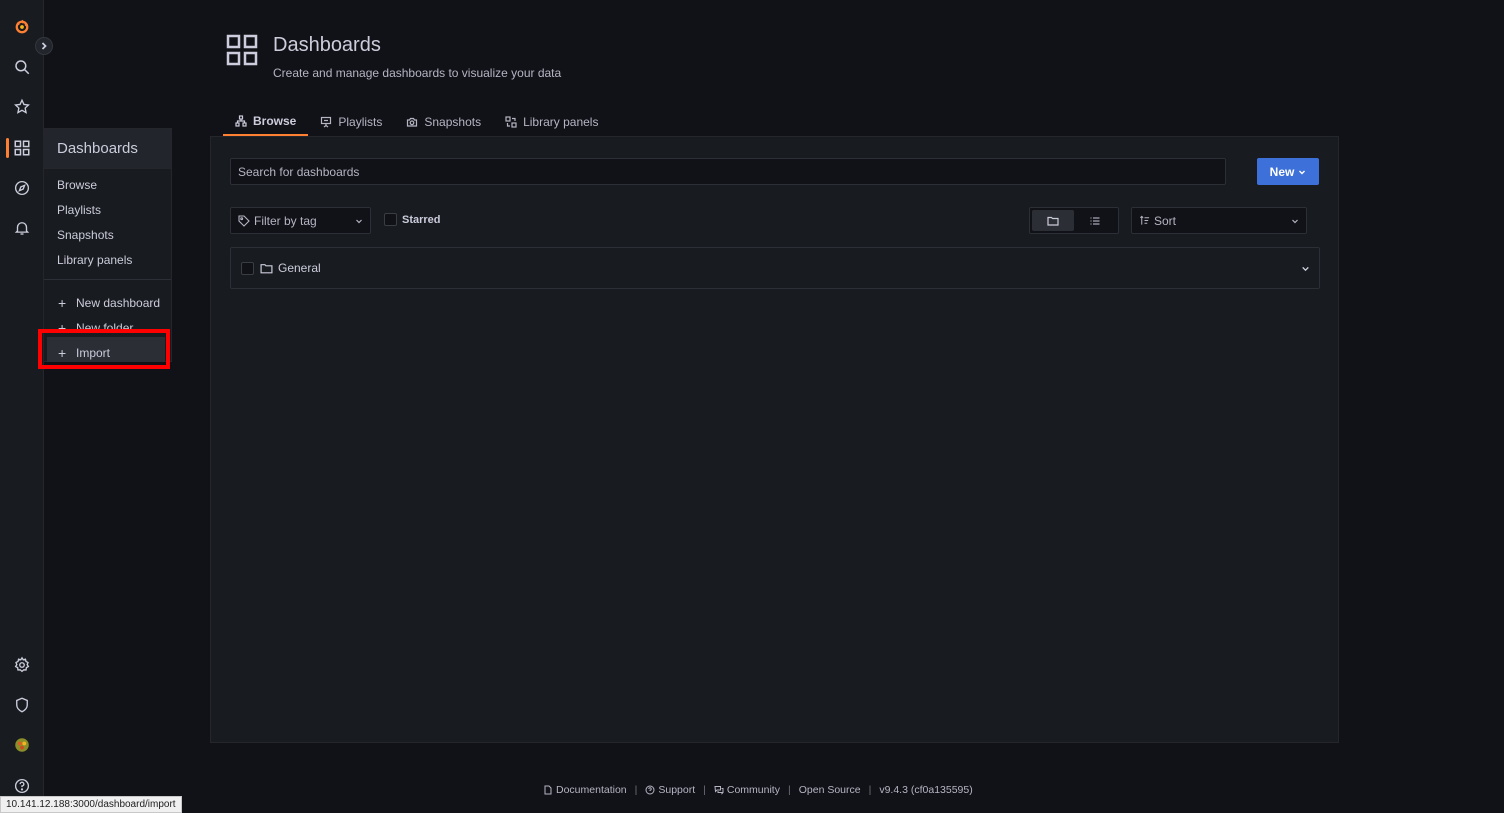 The height and width of the screenshot is (813, 1504). What do you see at coordinates (591, 790) in the screenshot?
I see `footer-documentation-label: Documentation` at bounding box center [591, 790].